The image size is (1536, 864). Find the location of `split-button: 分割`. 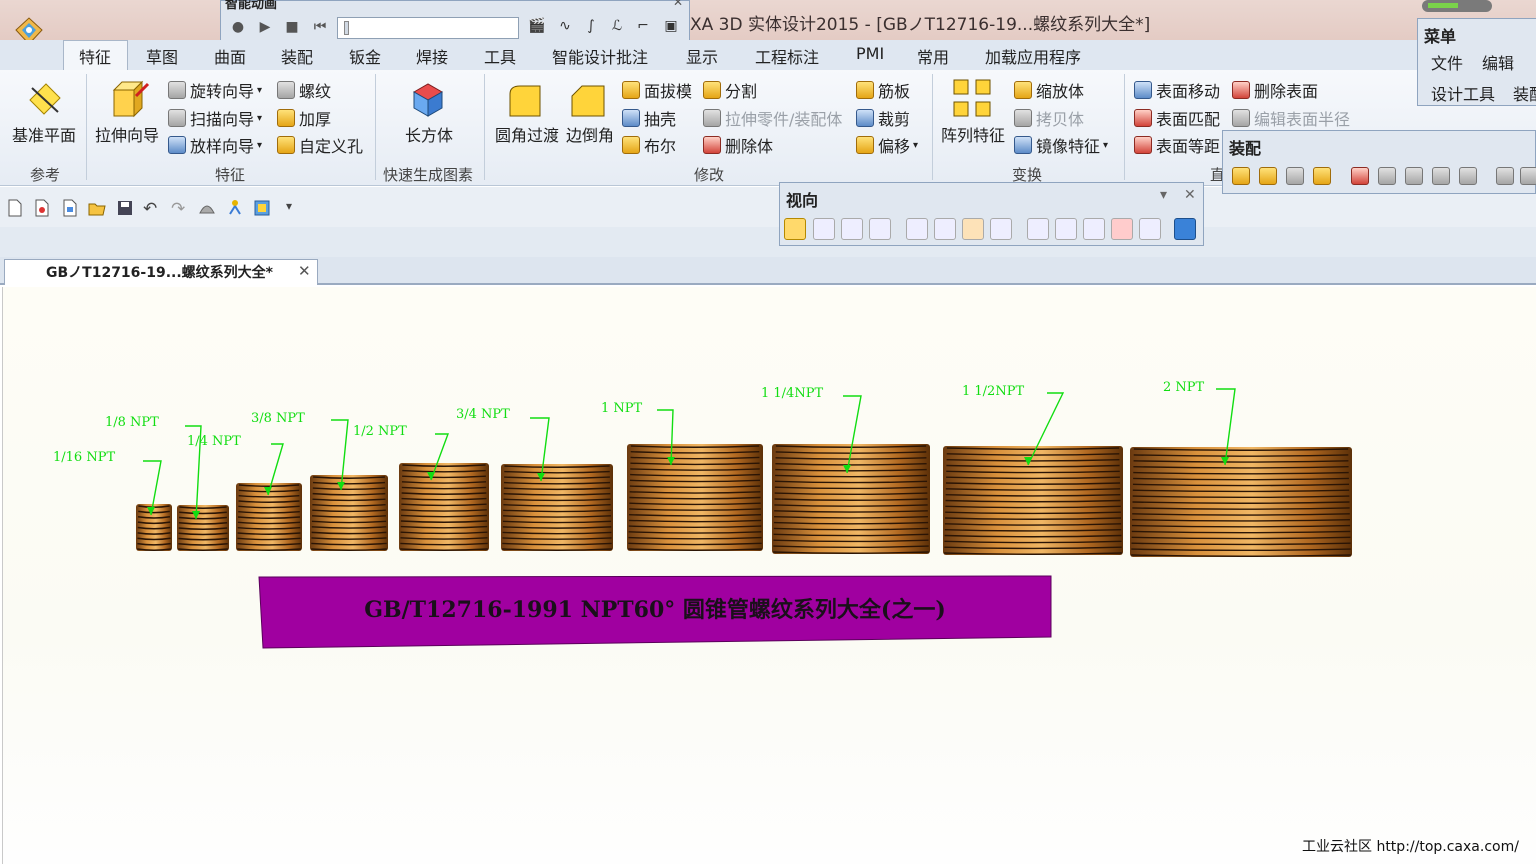

split-button: 分割 is located at coordinates (730, 90).